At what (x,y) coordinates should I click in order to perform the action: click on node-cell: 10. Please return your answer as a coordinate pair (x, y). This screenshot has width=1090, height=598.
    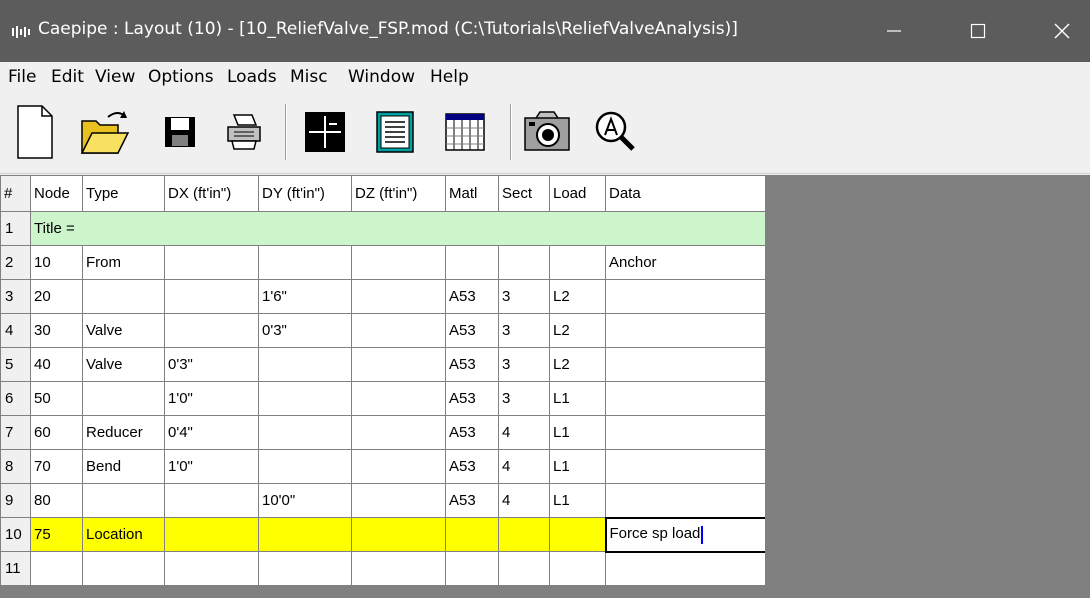
    Looking at the image, I should click on (56, 262).